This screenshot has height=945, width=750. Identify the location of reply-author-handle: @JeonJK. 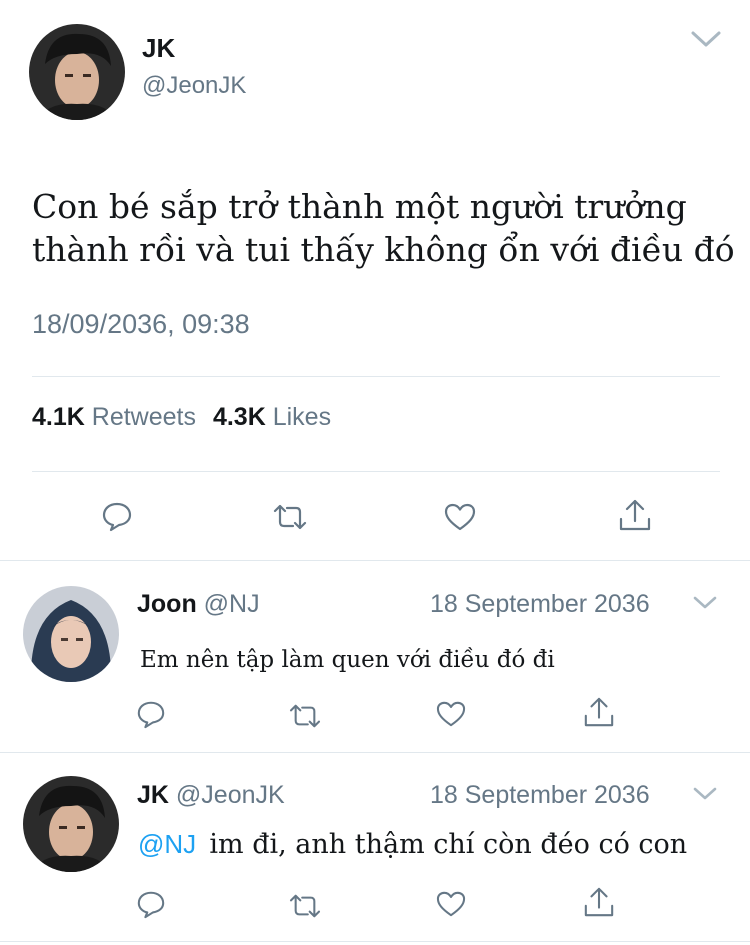
(230, 795).